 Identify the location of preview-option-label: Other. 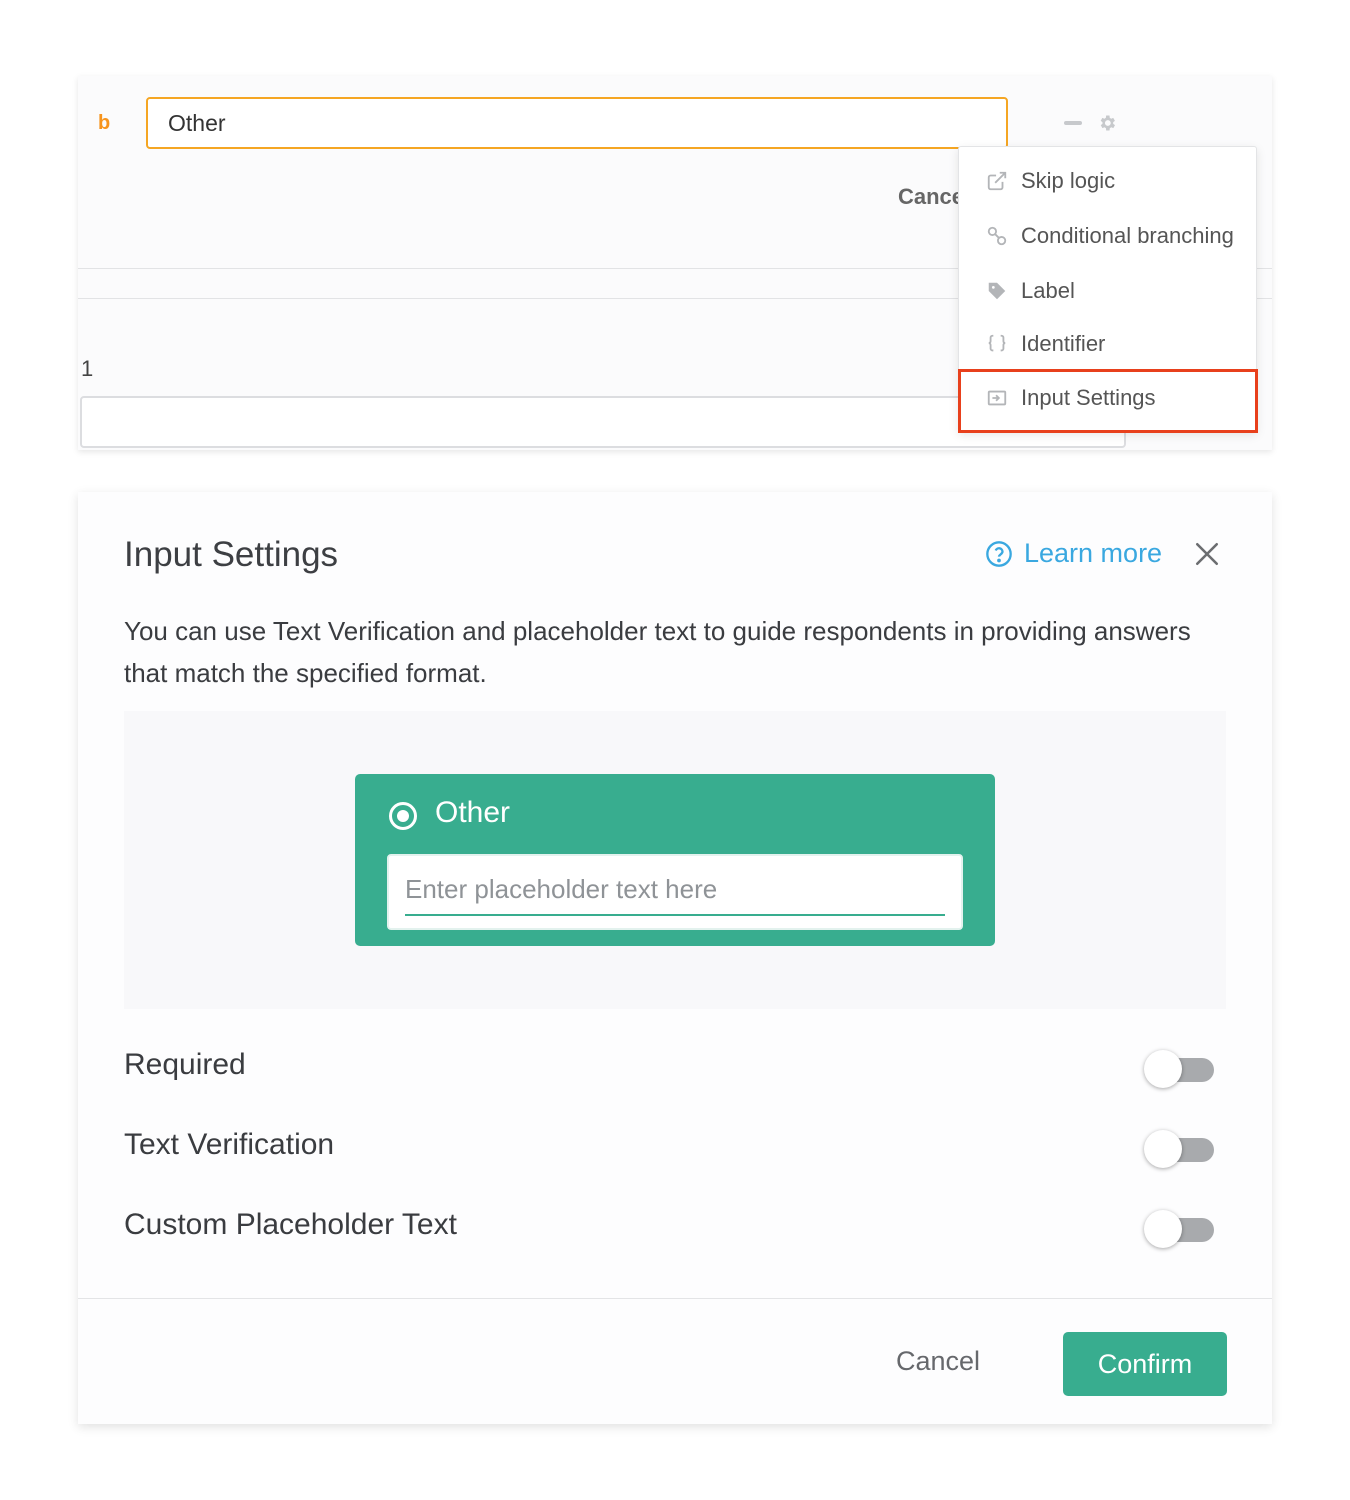
(473, 812).